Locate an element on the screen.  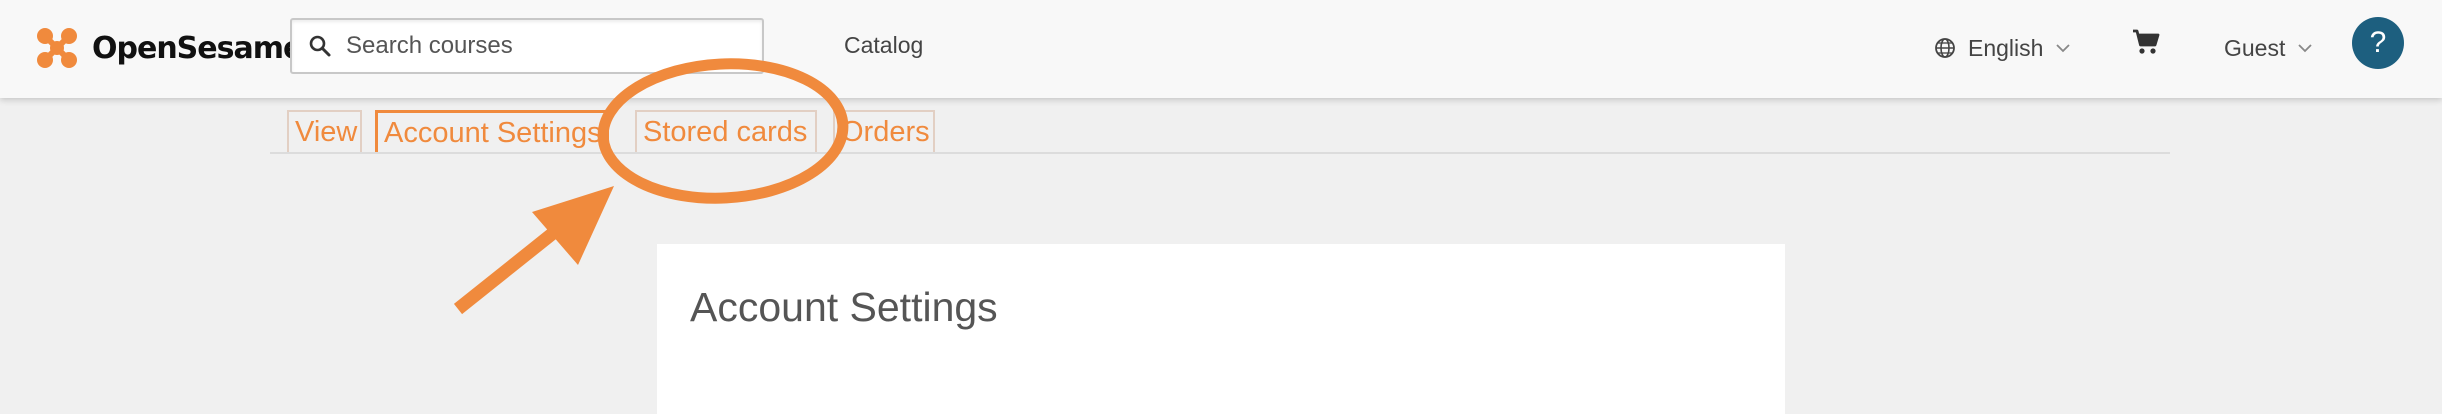
annotation-overlay is located at coordinates (651, 186).